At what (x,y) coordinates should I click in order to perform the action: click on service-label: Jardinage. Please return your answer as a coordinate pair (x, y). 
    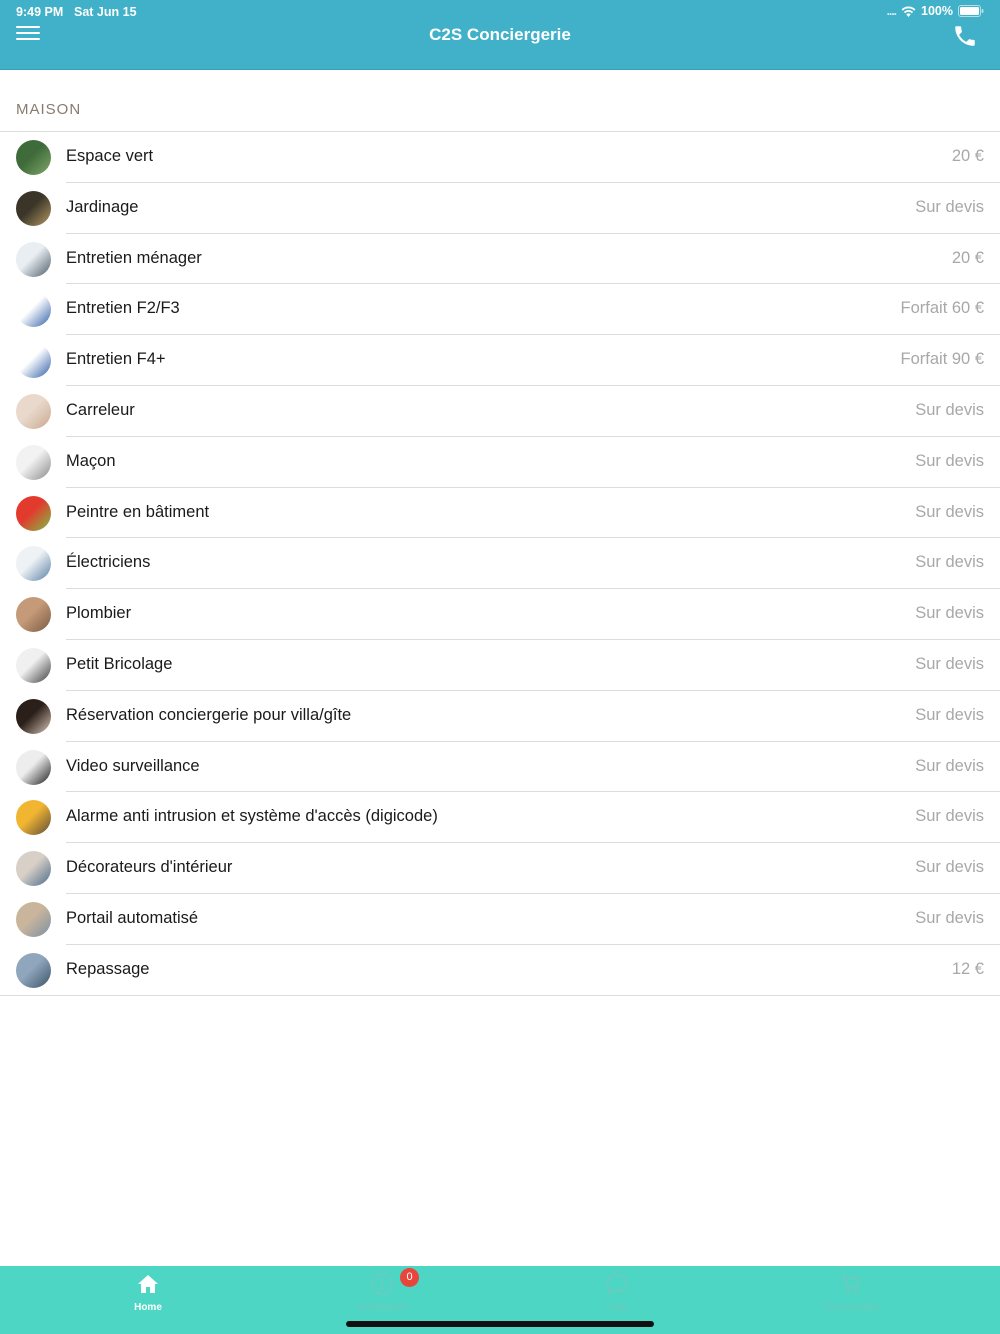
    Looking at the image, I should click on (102, 206).